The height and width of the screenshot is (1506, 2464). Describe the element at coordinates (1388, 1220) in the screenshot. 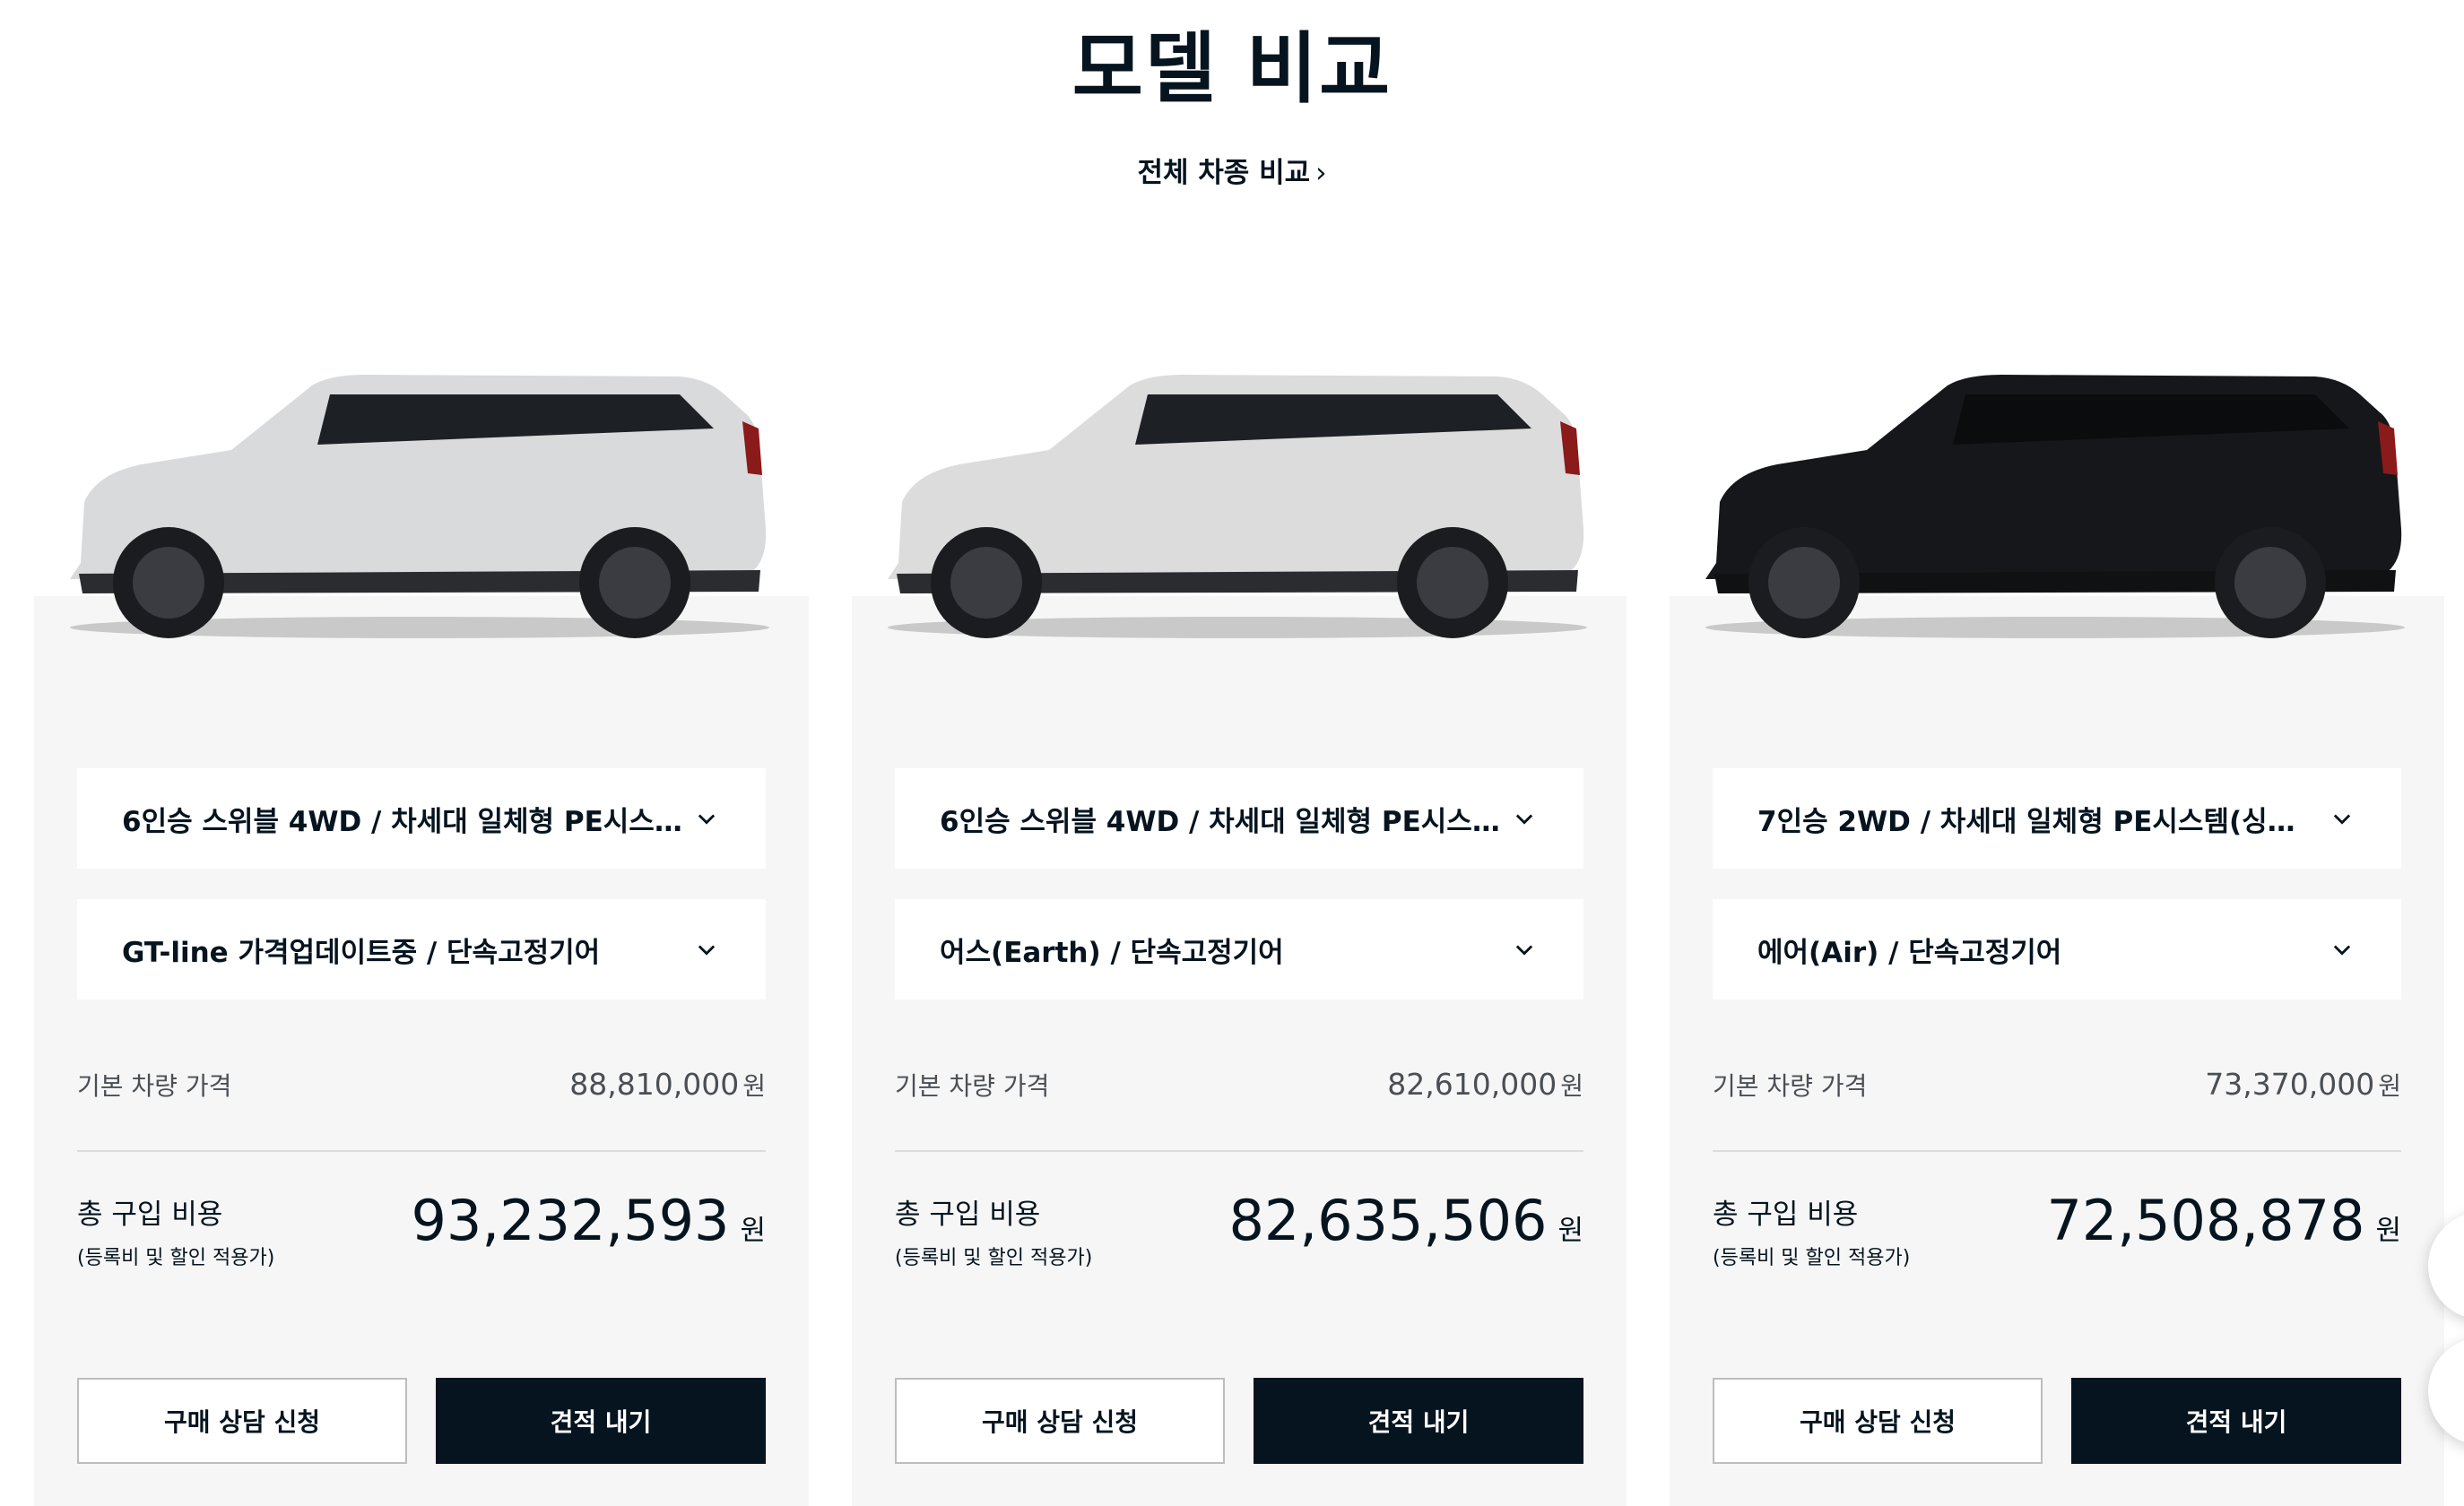

I see `total-cost-number: 82,635,506` at that location.